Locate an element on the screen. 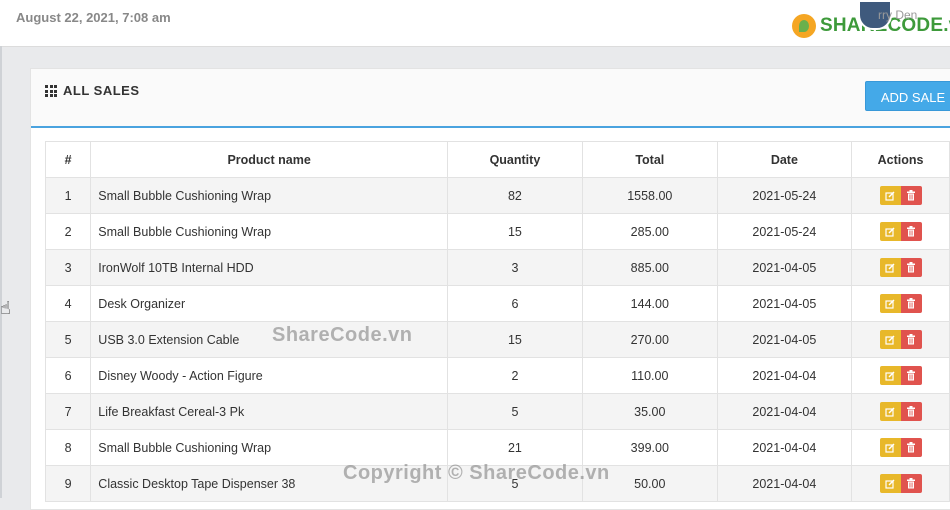 Image resolution: width=950 pixels, height=510 pixels. column-header-date: Date is located at coordinates (784, 159).